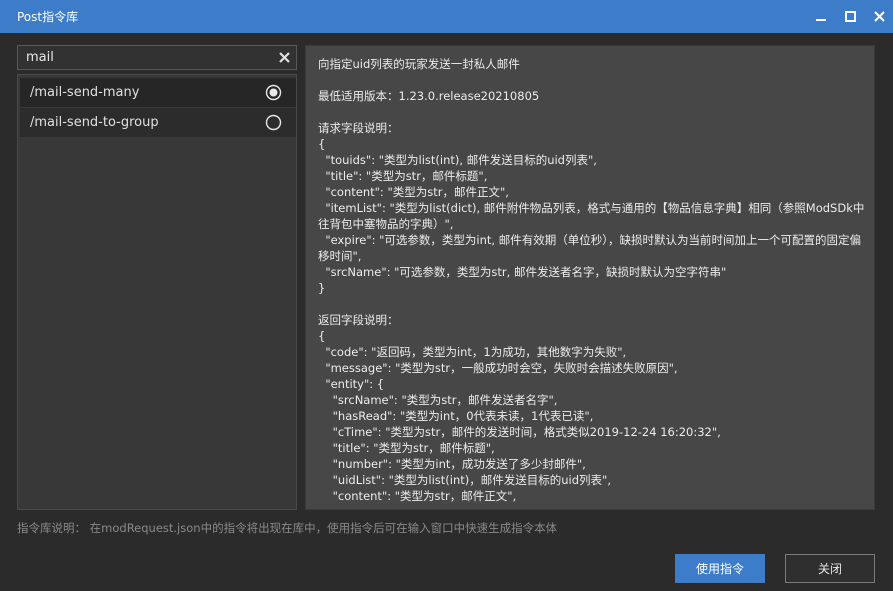 The width and height of the screenshot is (893, 591). What do you see at coordinates (143, 57) in the screenshot?
I see `search-input` at bounding box center [143, 57].